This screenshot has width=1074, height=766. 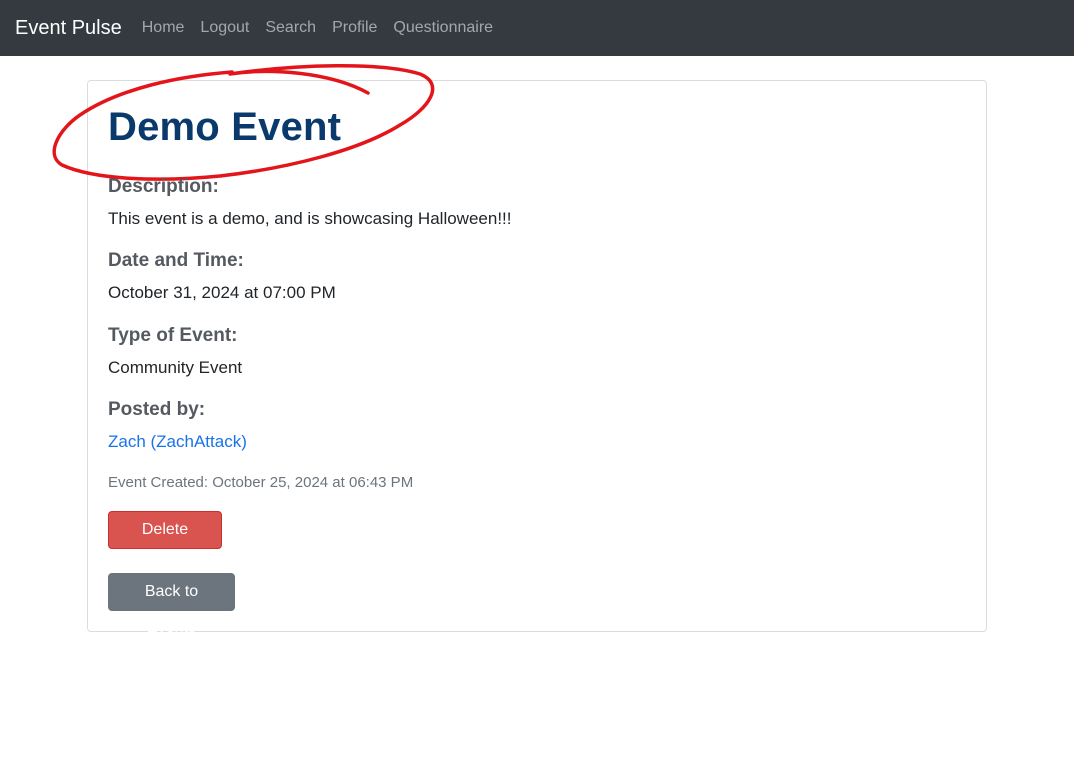 I want to click on type-label: Type of Event:, so click(x=173, y=335).